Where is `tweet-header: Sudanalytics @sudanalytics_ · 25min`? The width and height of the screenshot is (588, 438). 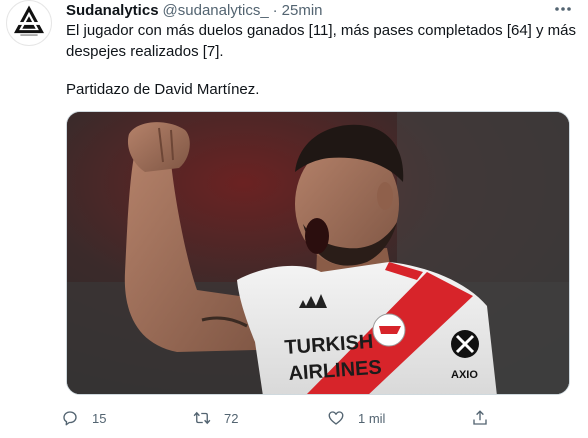
tweet-header: Sudanalytics @sudanalytics_ · 25min is located at coordinates (194, 10).